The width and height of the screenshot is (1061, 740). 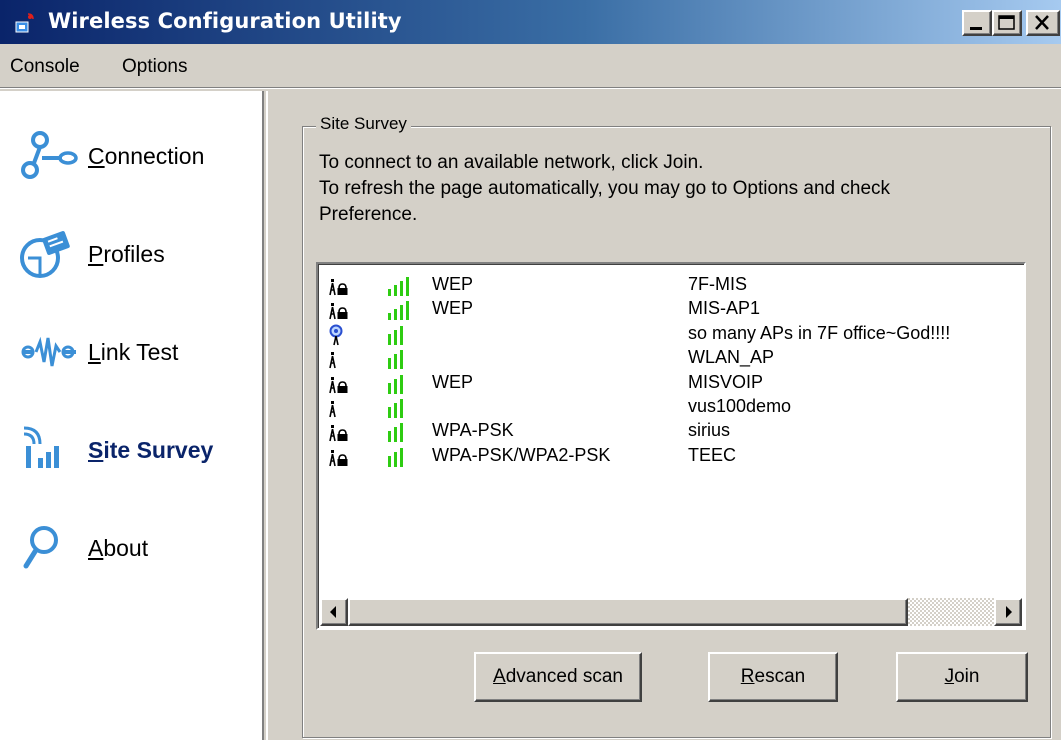 I want to click on sidebar-item-about: About, so click(x=138, y=548).